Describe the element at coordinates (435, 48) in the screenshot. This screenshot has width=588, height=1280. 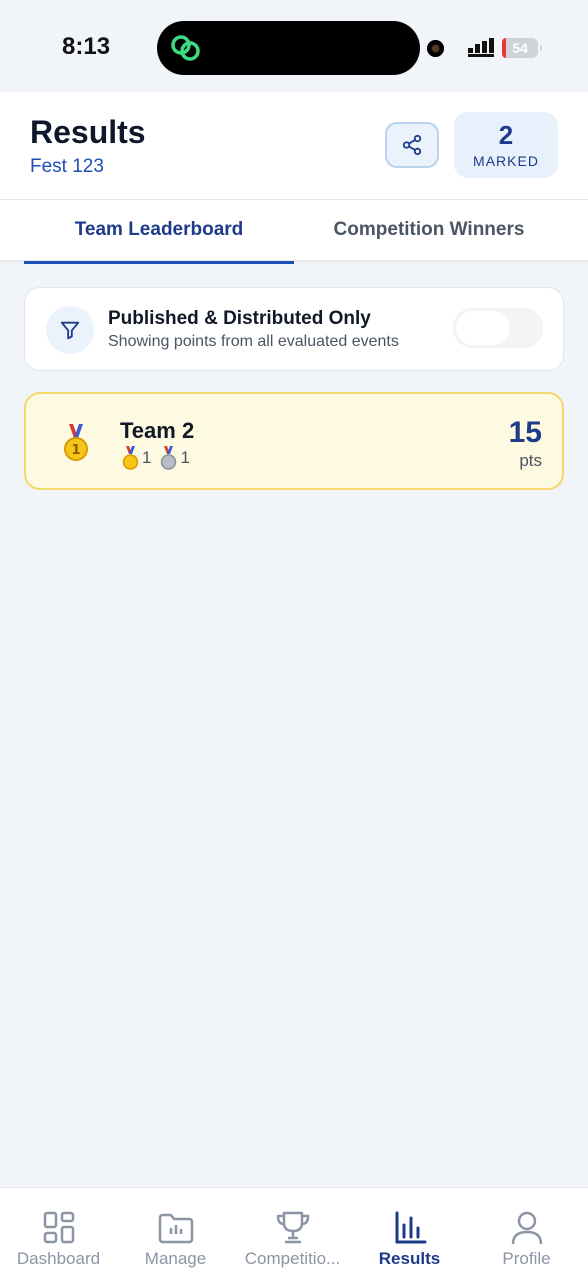
I see `camera-icon` at that location.